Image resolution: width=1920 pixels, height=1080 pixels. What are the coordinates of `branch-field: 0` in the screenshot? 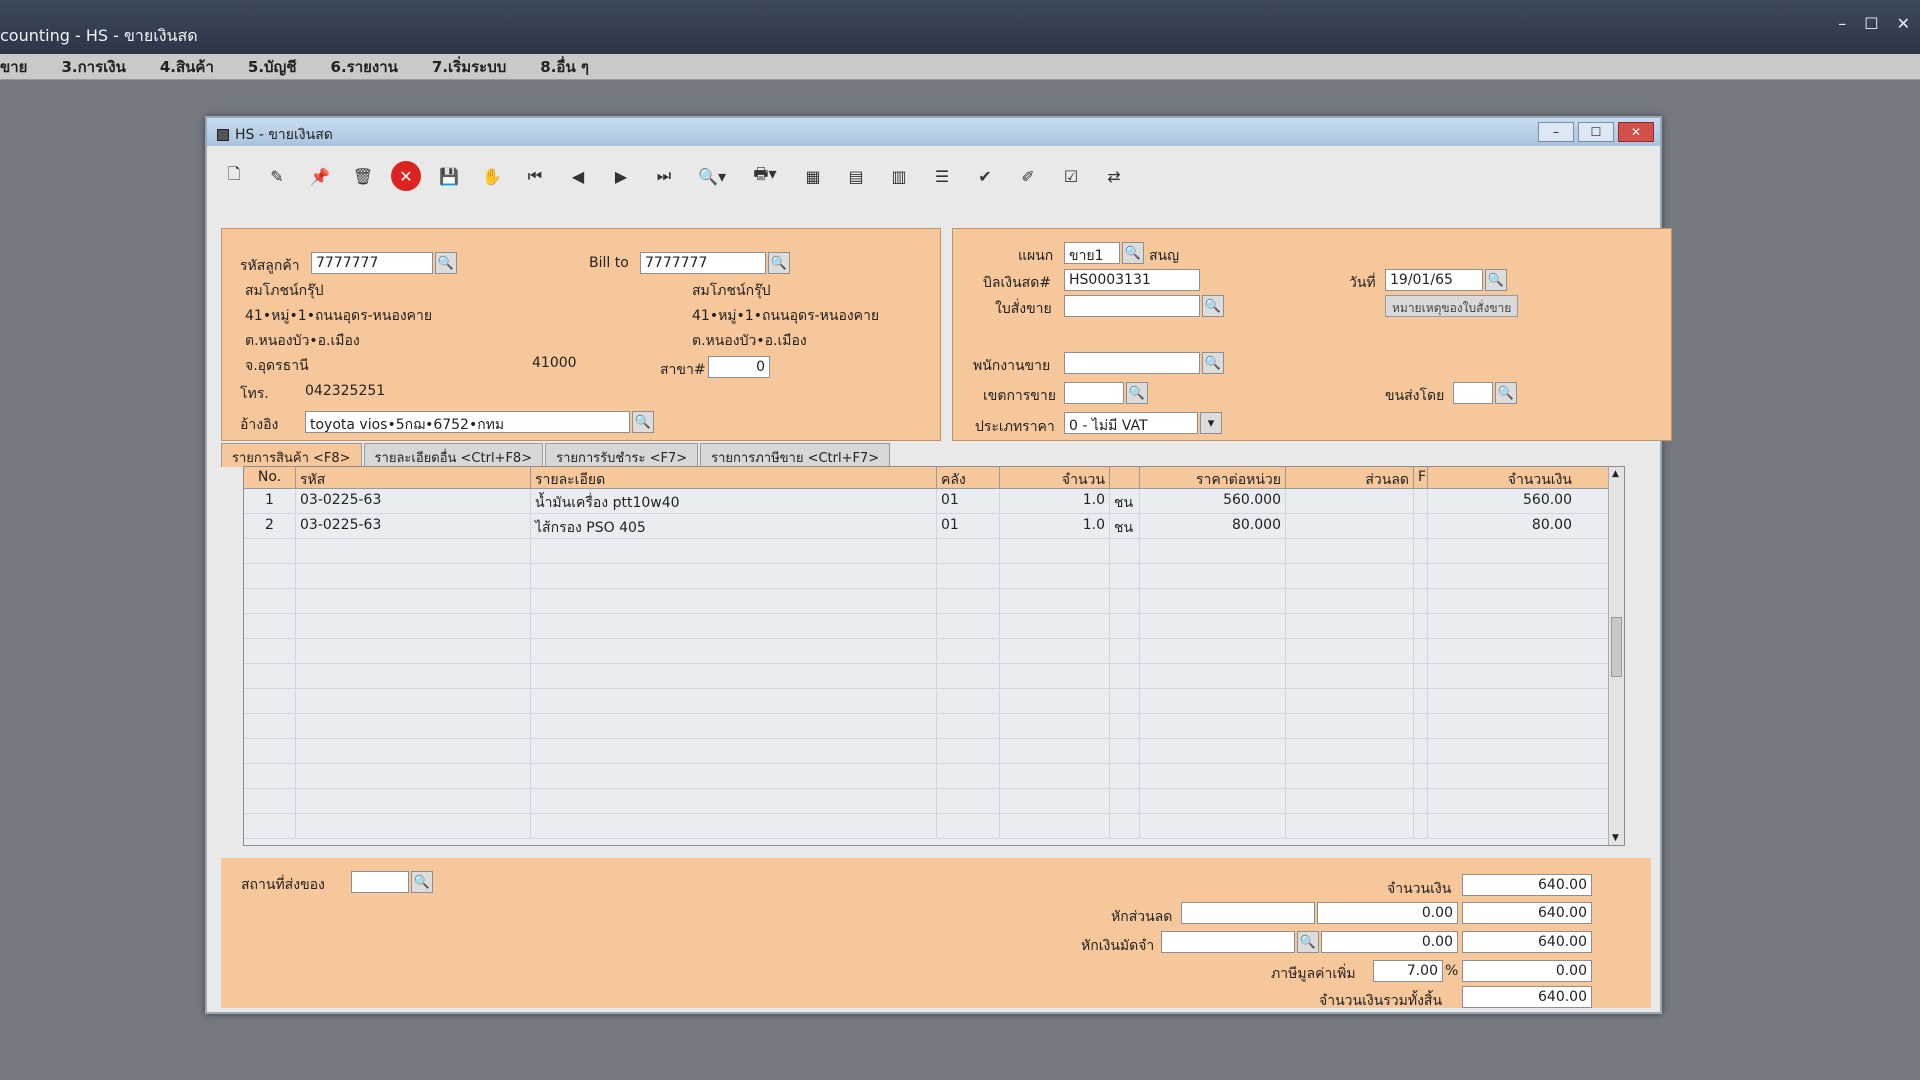 It's located at (739, 367).